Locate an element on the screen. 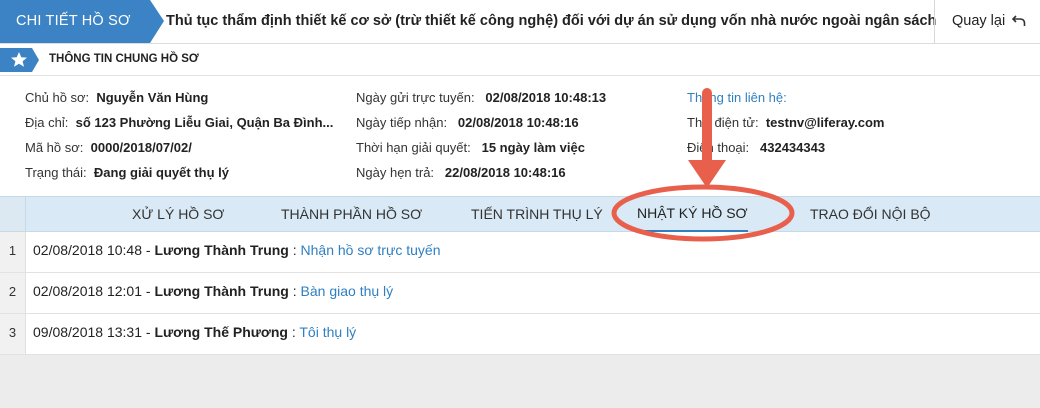 This screenshot has height=408, width=1040. tab-progress: TIẾN TRÌNH THỤ LÝ is located at coordinates (537, 214).